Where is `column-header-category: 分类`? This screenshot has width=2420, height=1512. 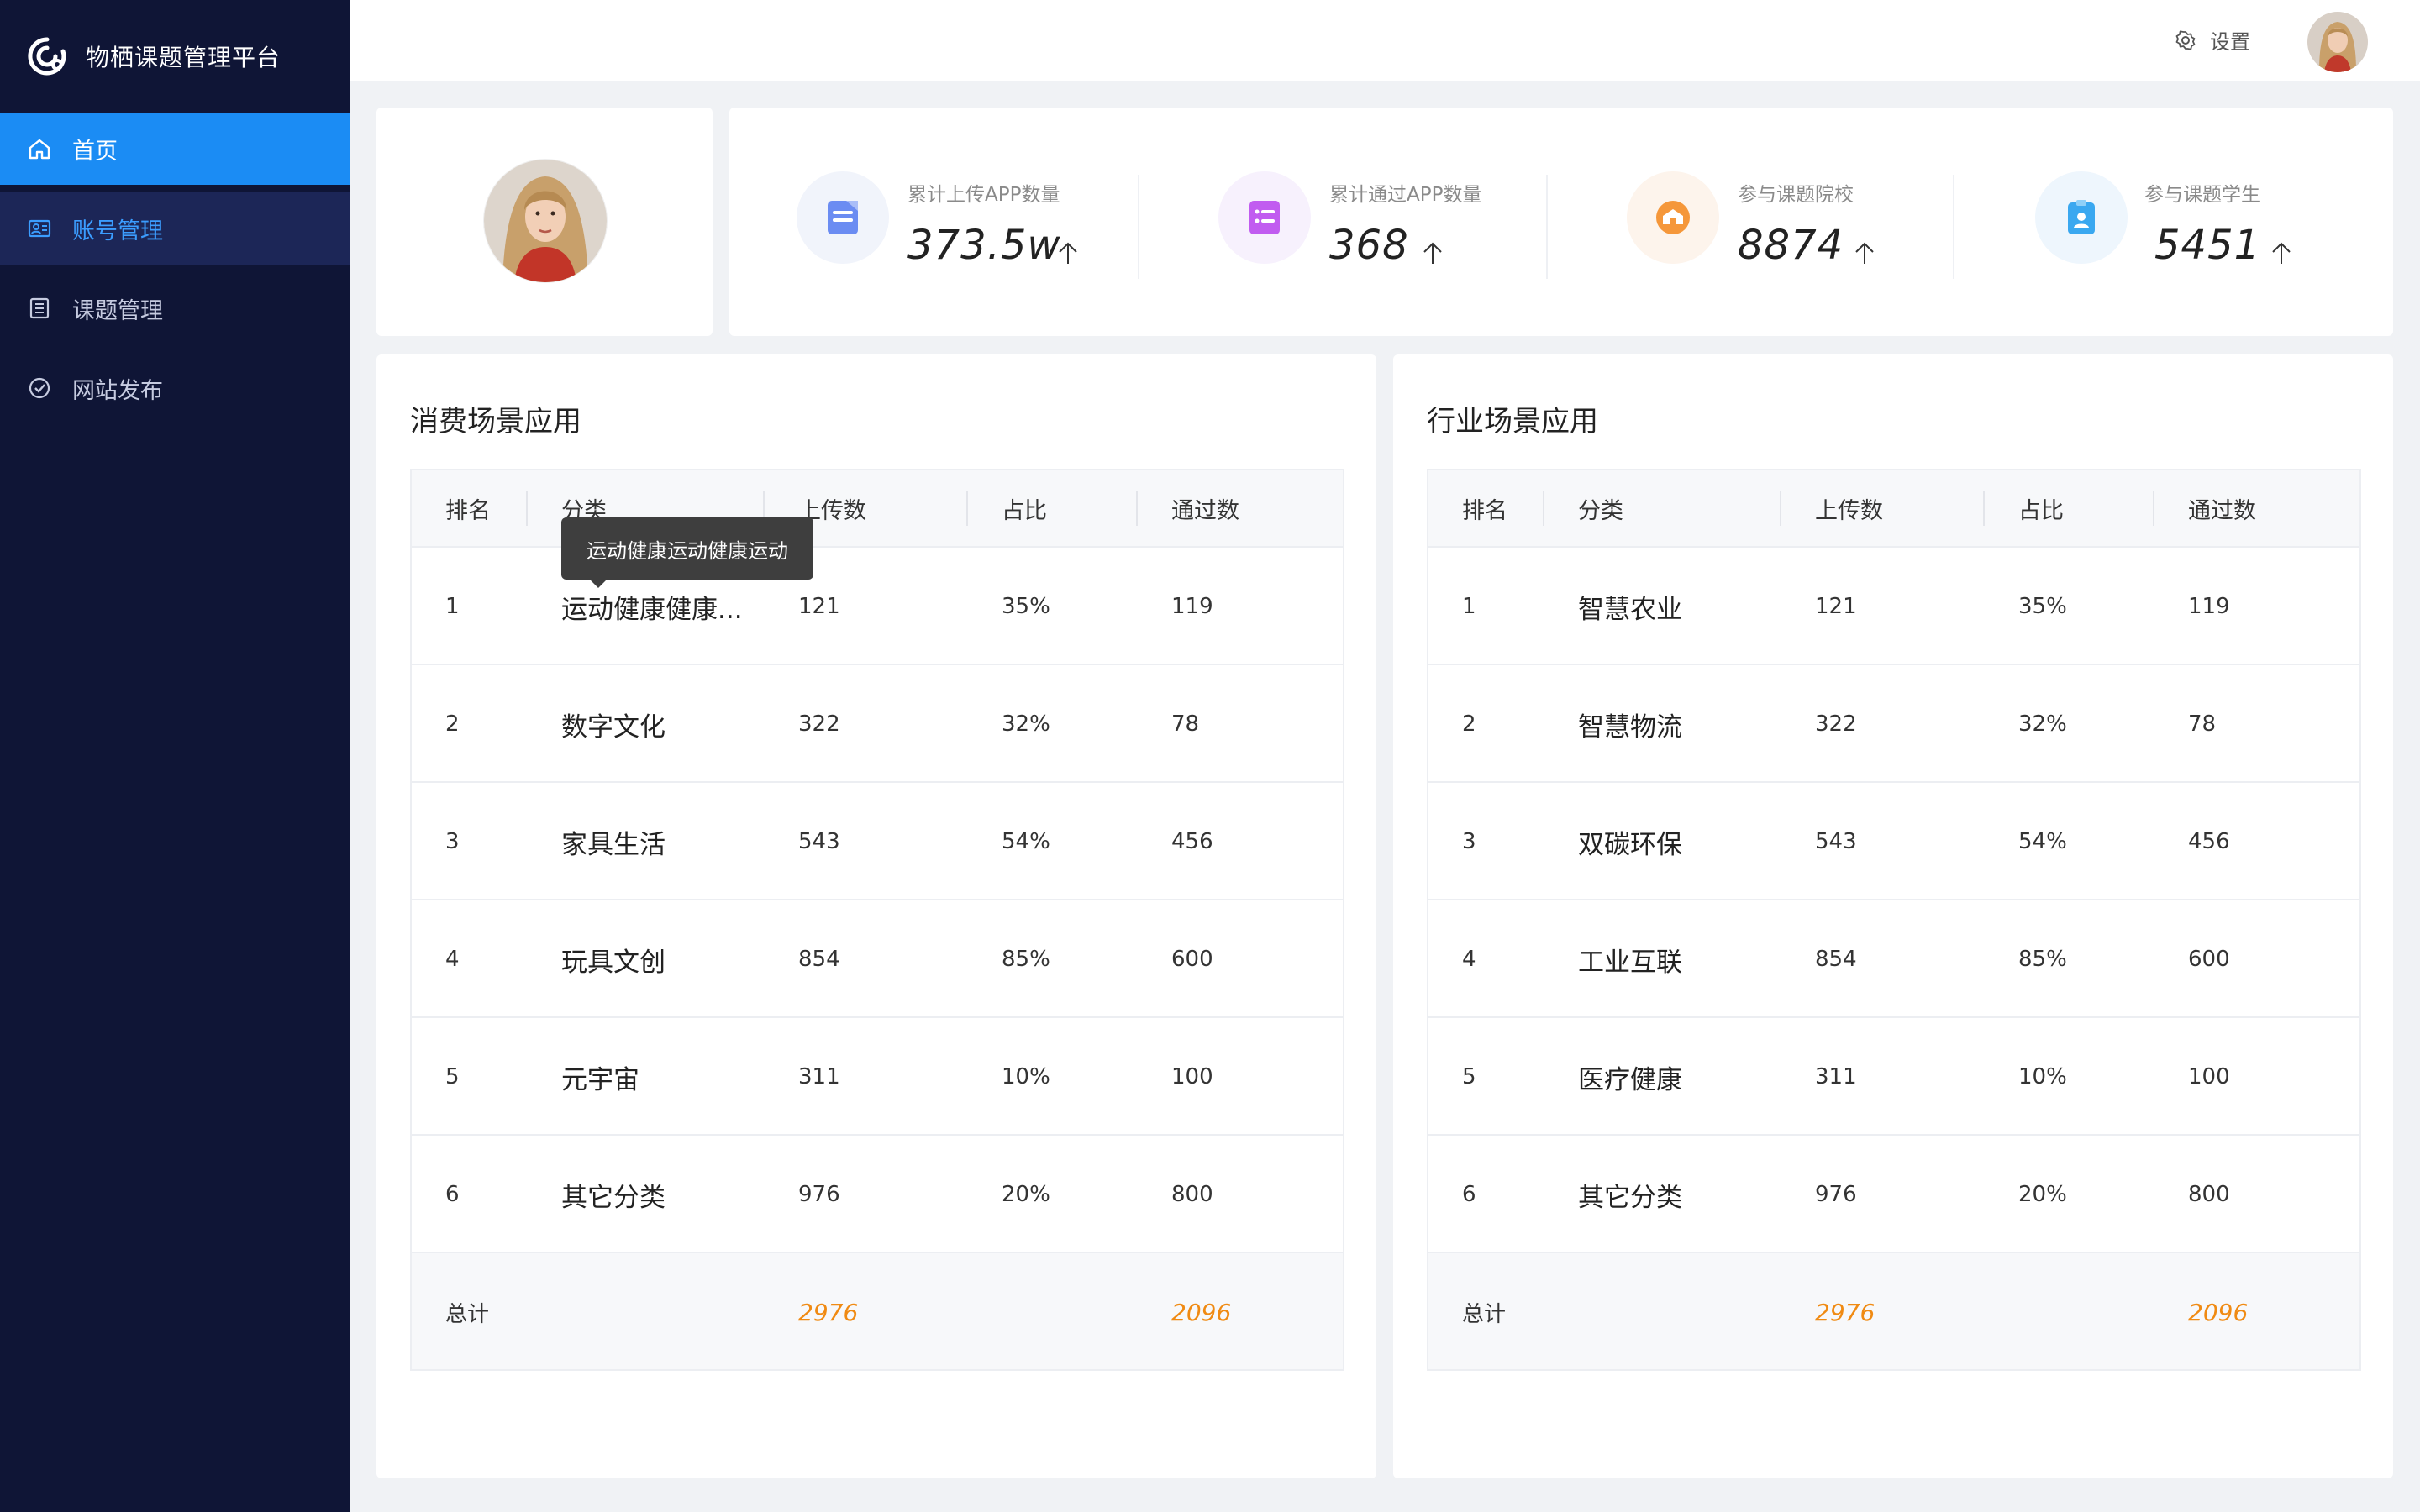 column-header-category: 分类 is located at coordinates (1600, 510).